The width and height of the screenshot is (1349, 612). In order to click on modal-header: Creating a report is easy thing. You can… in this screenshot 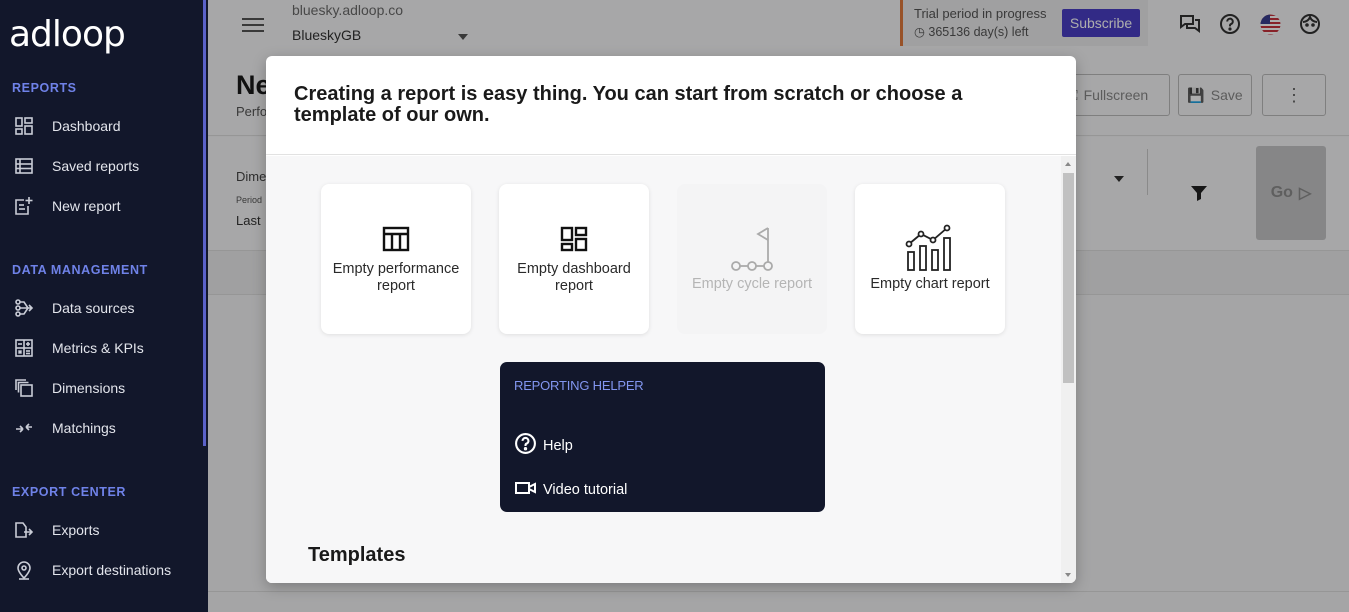, I will do `click(671, 105)`.